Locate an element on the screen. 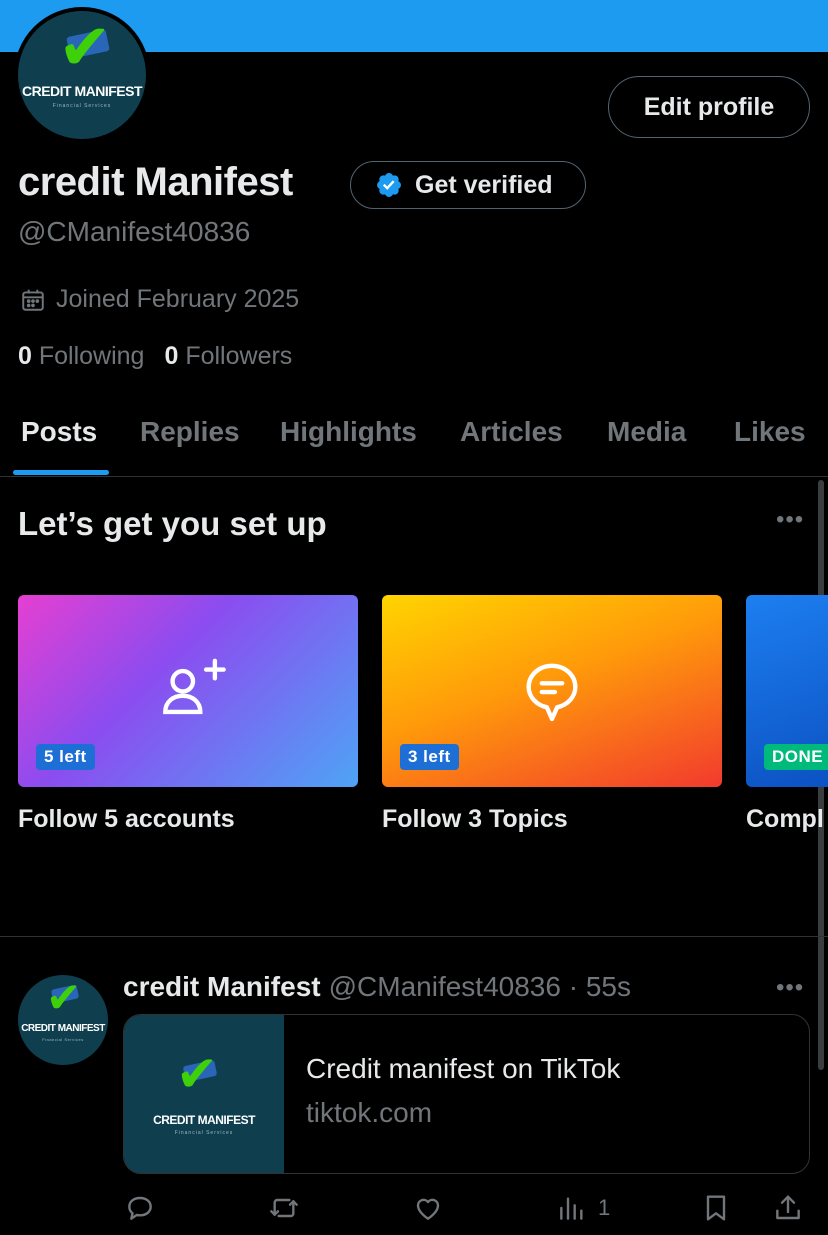  reply-button is located at coordinates (140, 1208).